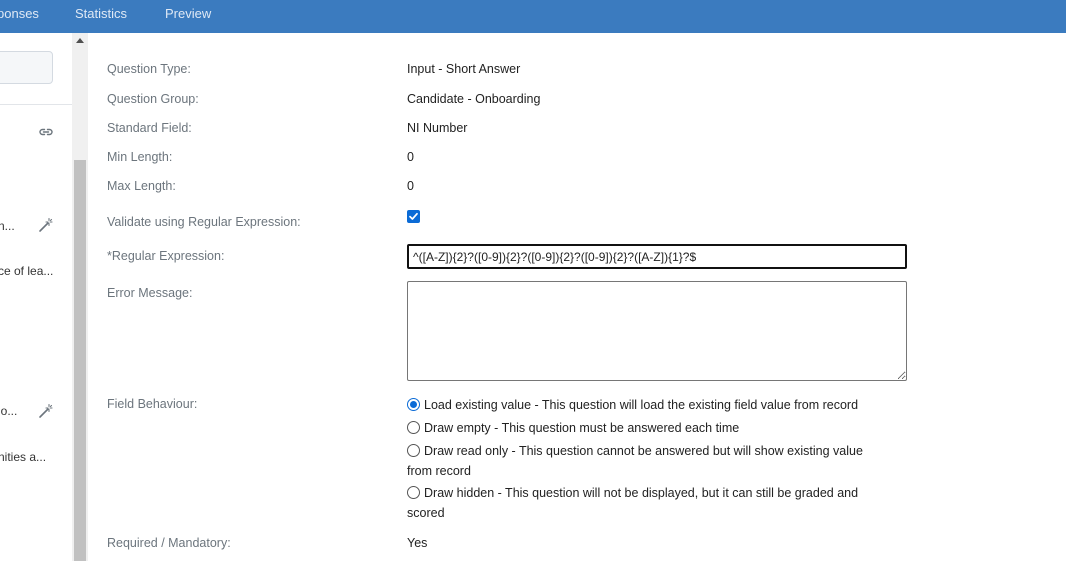  Describe the element at coordinates (657, 331) in the screenshot. I see `error-message-textarea` at that location.